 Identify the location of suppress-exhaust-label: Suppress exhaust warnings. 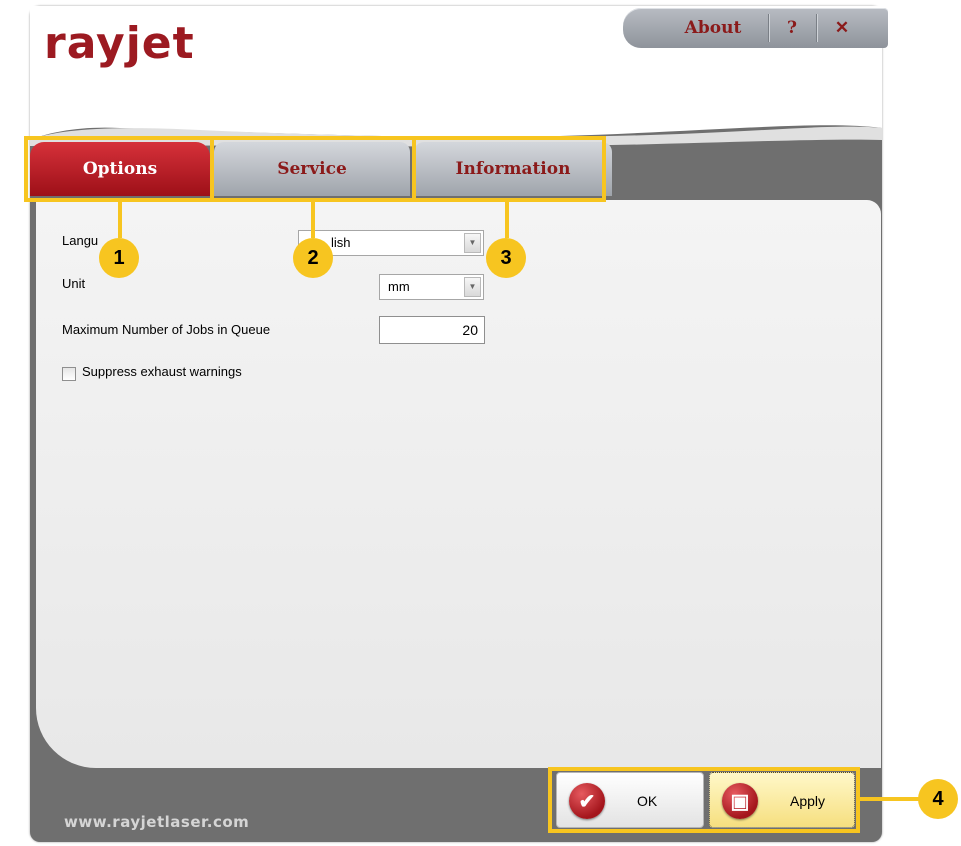
(162, 371).